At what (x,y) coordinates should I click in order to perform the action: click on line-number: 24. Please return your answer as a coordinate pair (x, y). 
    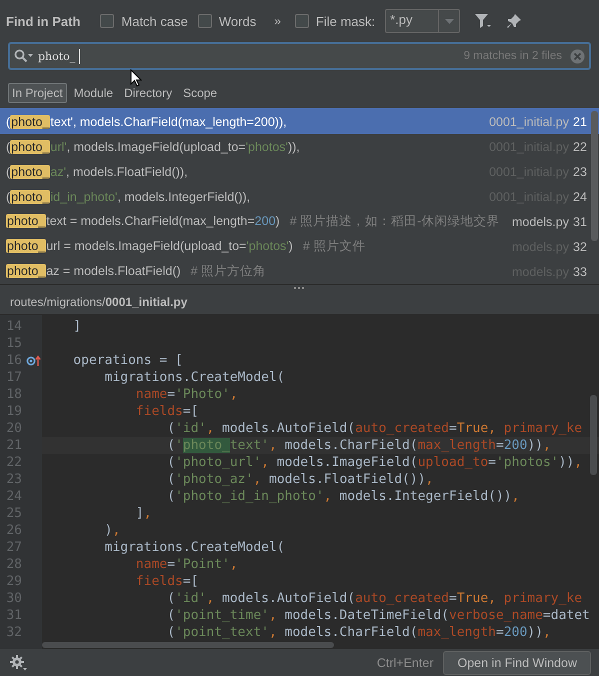
    Looking at the image, I should click on (580, 197).